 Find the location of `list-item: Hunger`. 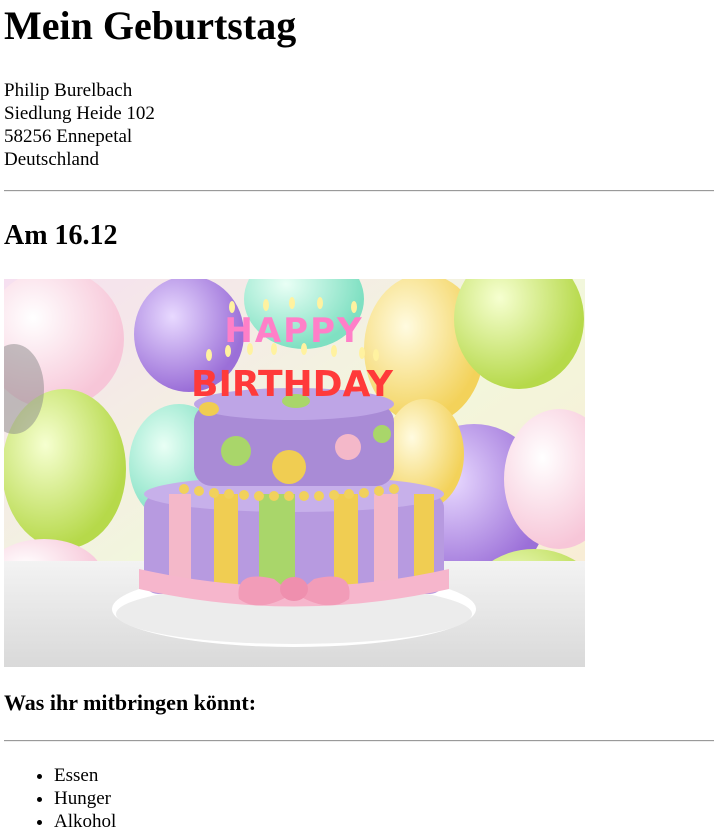

list-item: Hunger is located at coordinates (384, 798).